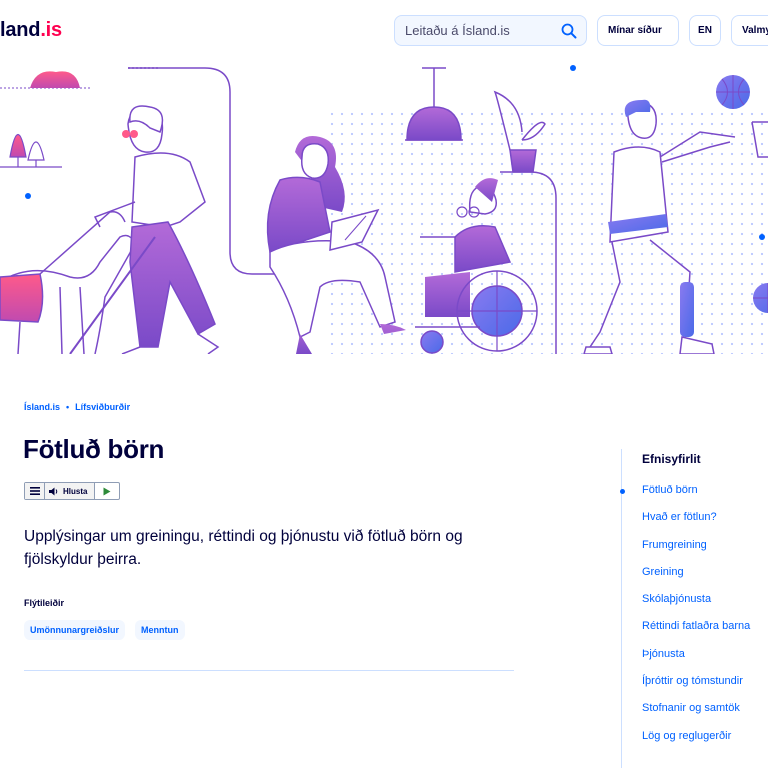  I want to click on my-pages-label: Mínar síður, so click(635, 30).